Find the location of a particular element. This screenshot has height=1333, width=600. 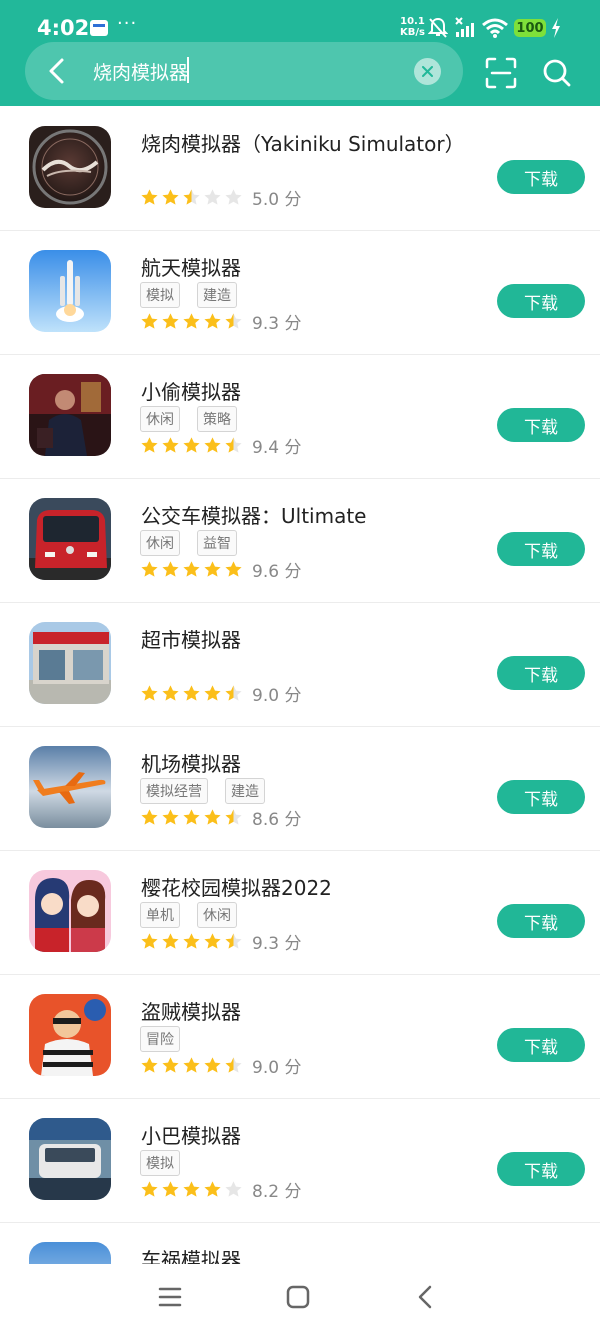

back-icon is located at coordinates (426, 1297).